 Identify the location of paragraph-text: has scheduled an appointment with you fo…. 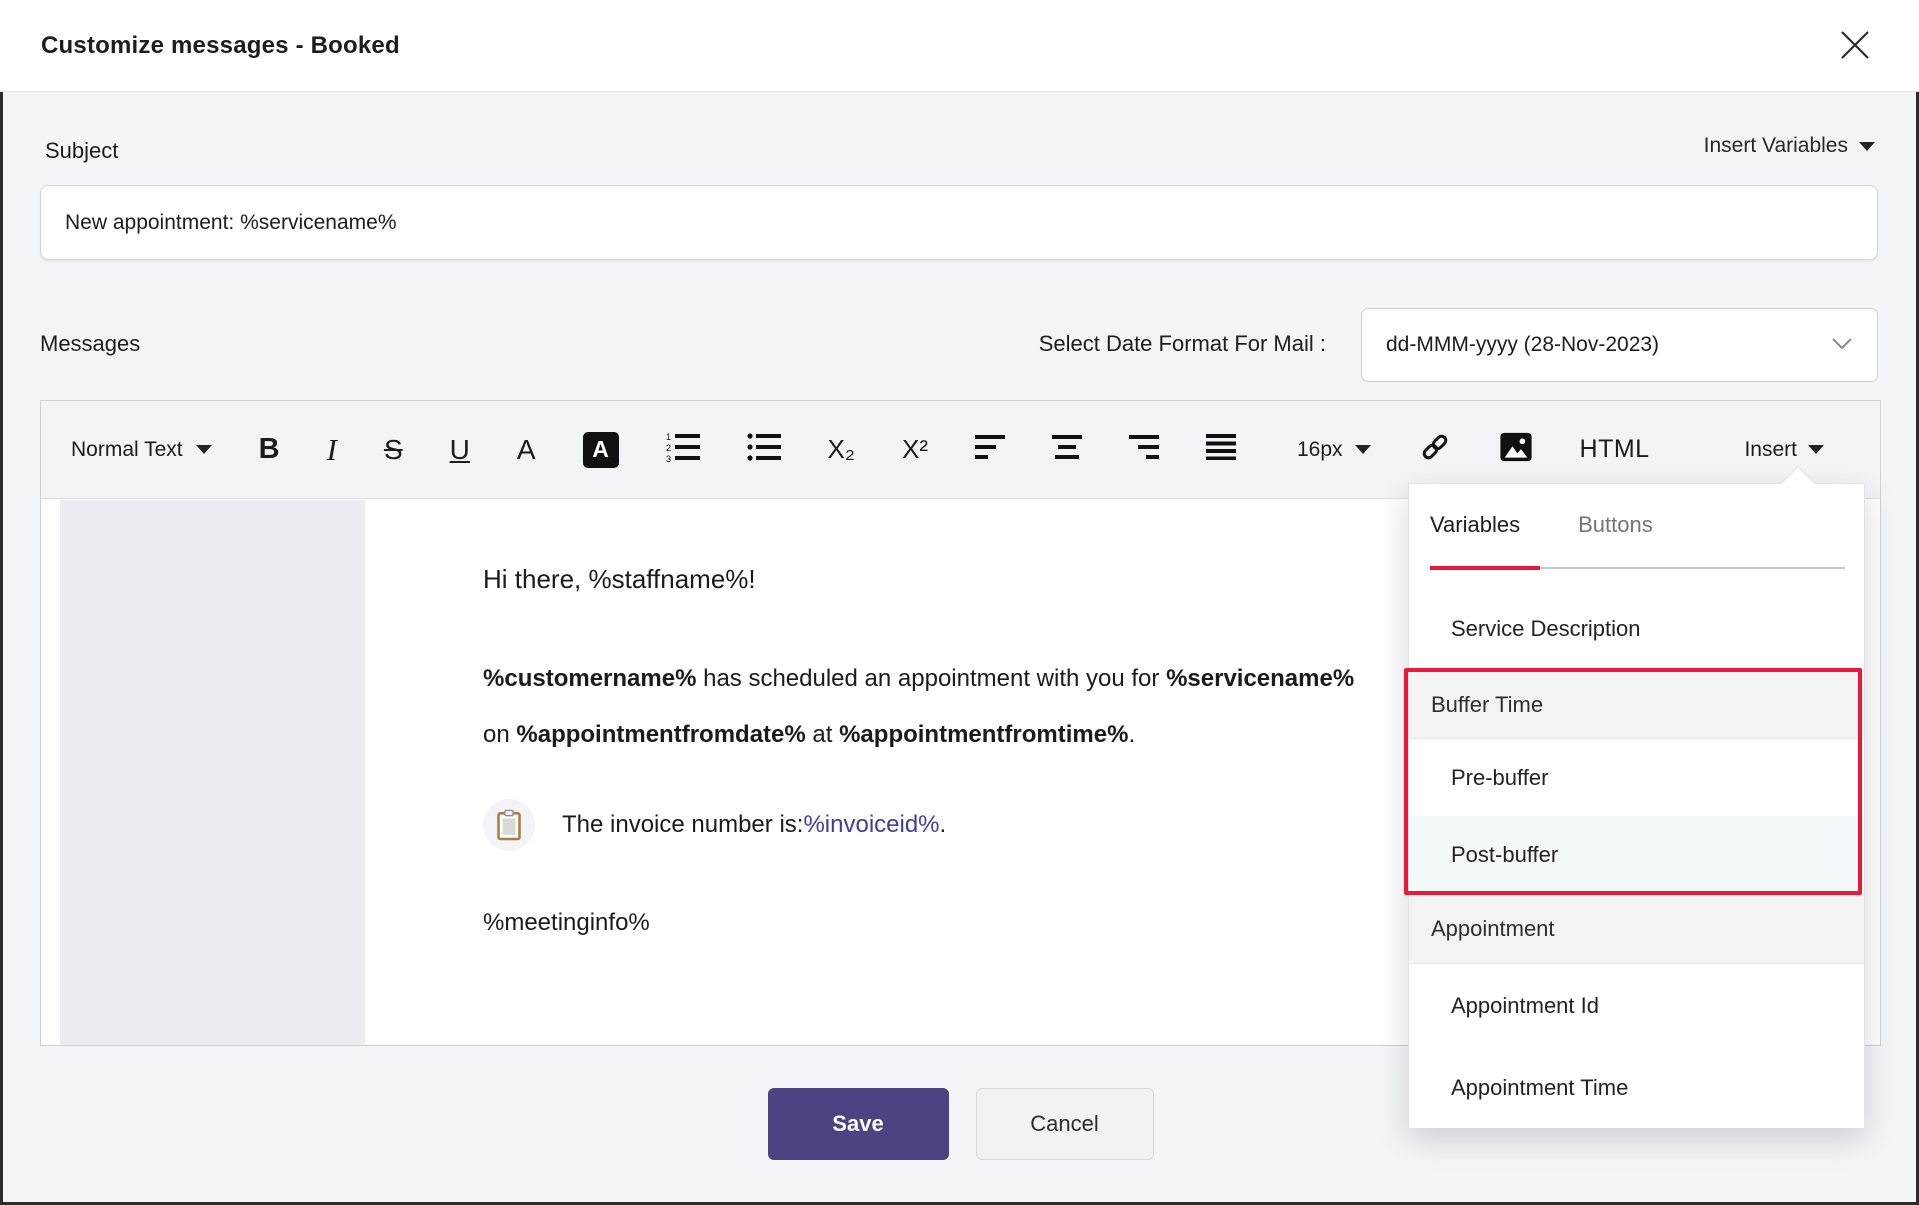
(931, 678).